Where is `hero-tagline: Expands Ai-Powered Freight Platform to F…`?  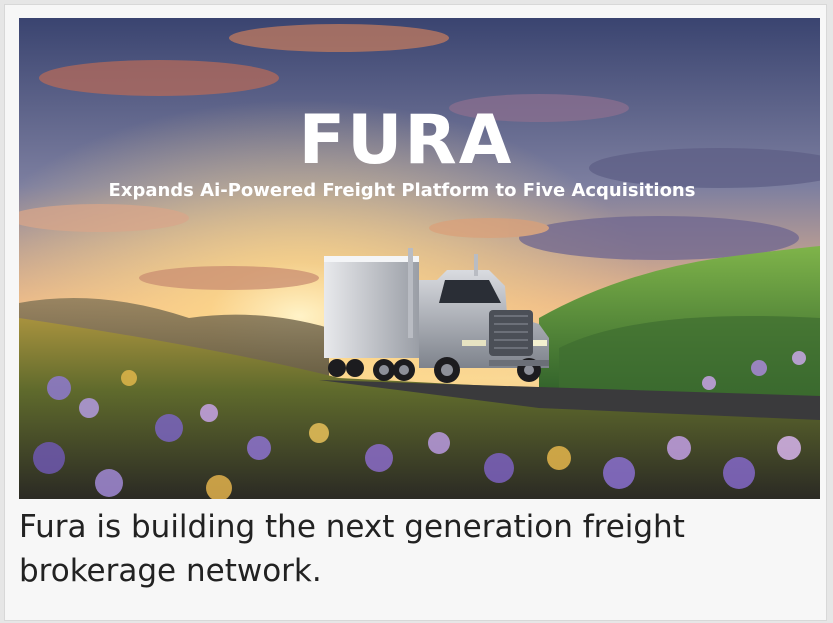 hero-tagline: Expands Ai-Powered Freight Platform to F… is located at coordinates (402, 190).